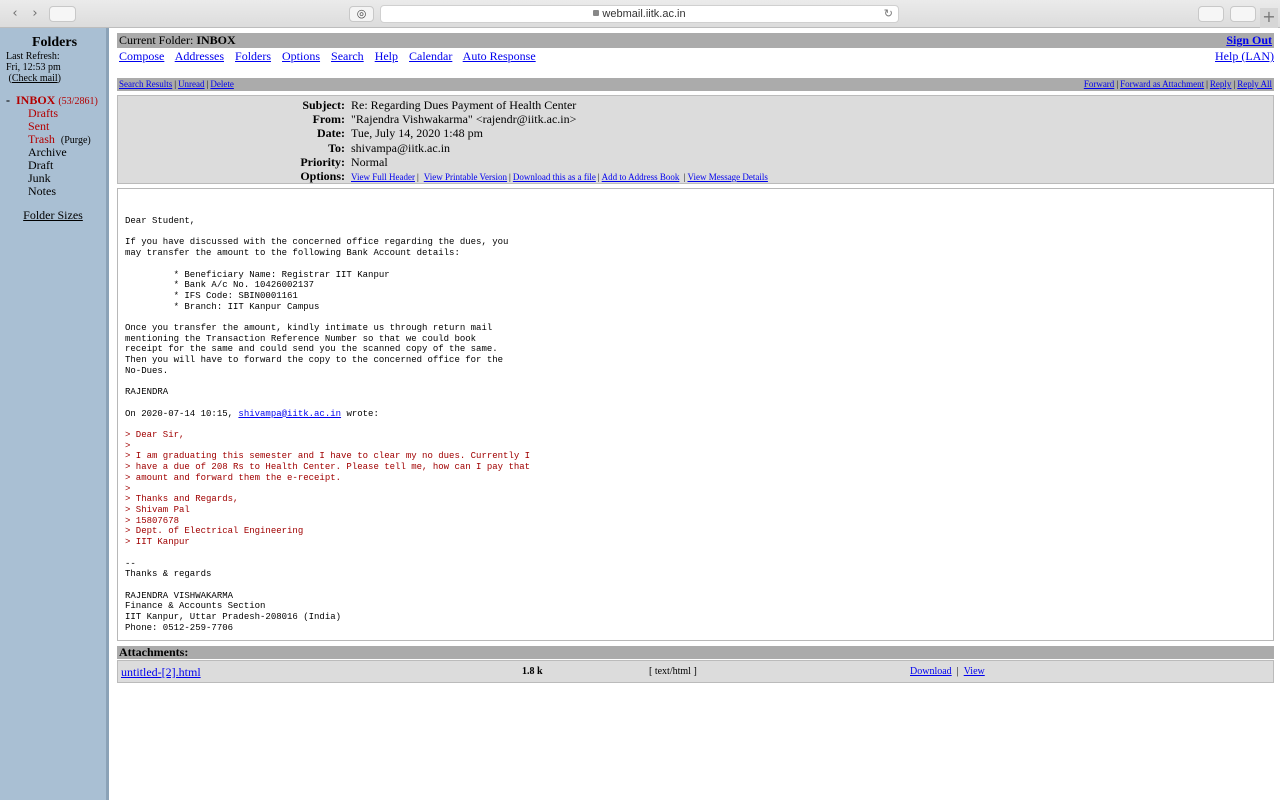 This screenshot has width=1280, height=800. I want to click on view-printable-version-link: View Printable Version, so click(465, 177).